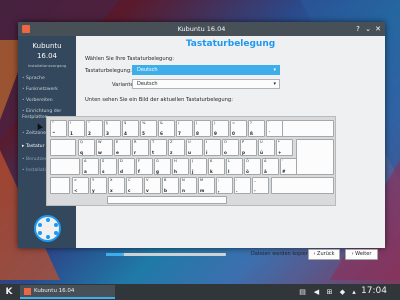 Image resolution: width=400 pixels, height=300 pixels. What do you see at coordinates (135, 142) in the screenshot?
I see `key-shift-label: R` at bounding box center [135, 142].